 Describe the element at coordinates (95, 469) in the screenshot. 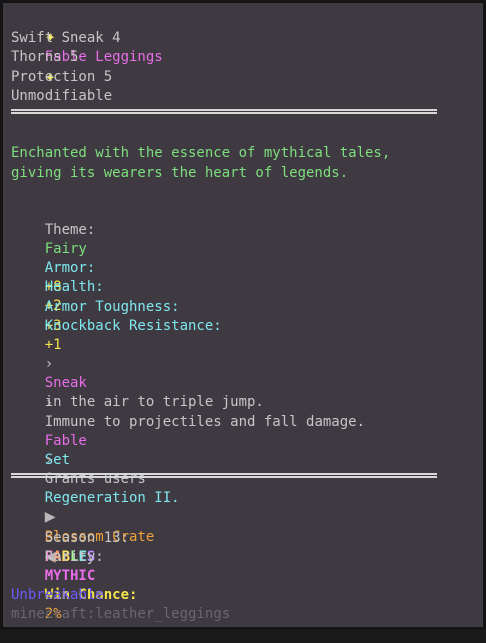

I see `set-grant-row: › Grants users Regeneration II.` at that location.